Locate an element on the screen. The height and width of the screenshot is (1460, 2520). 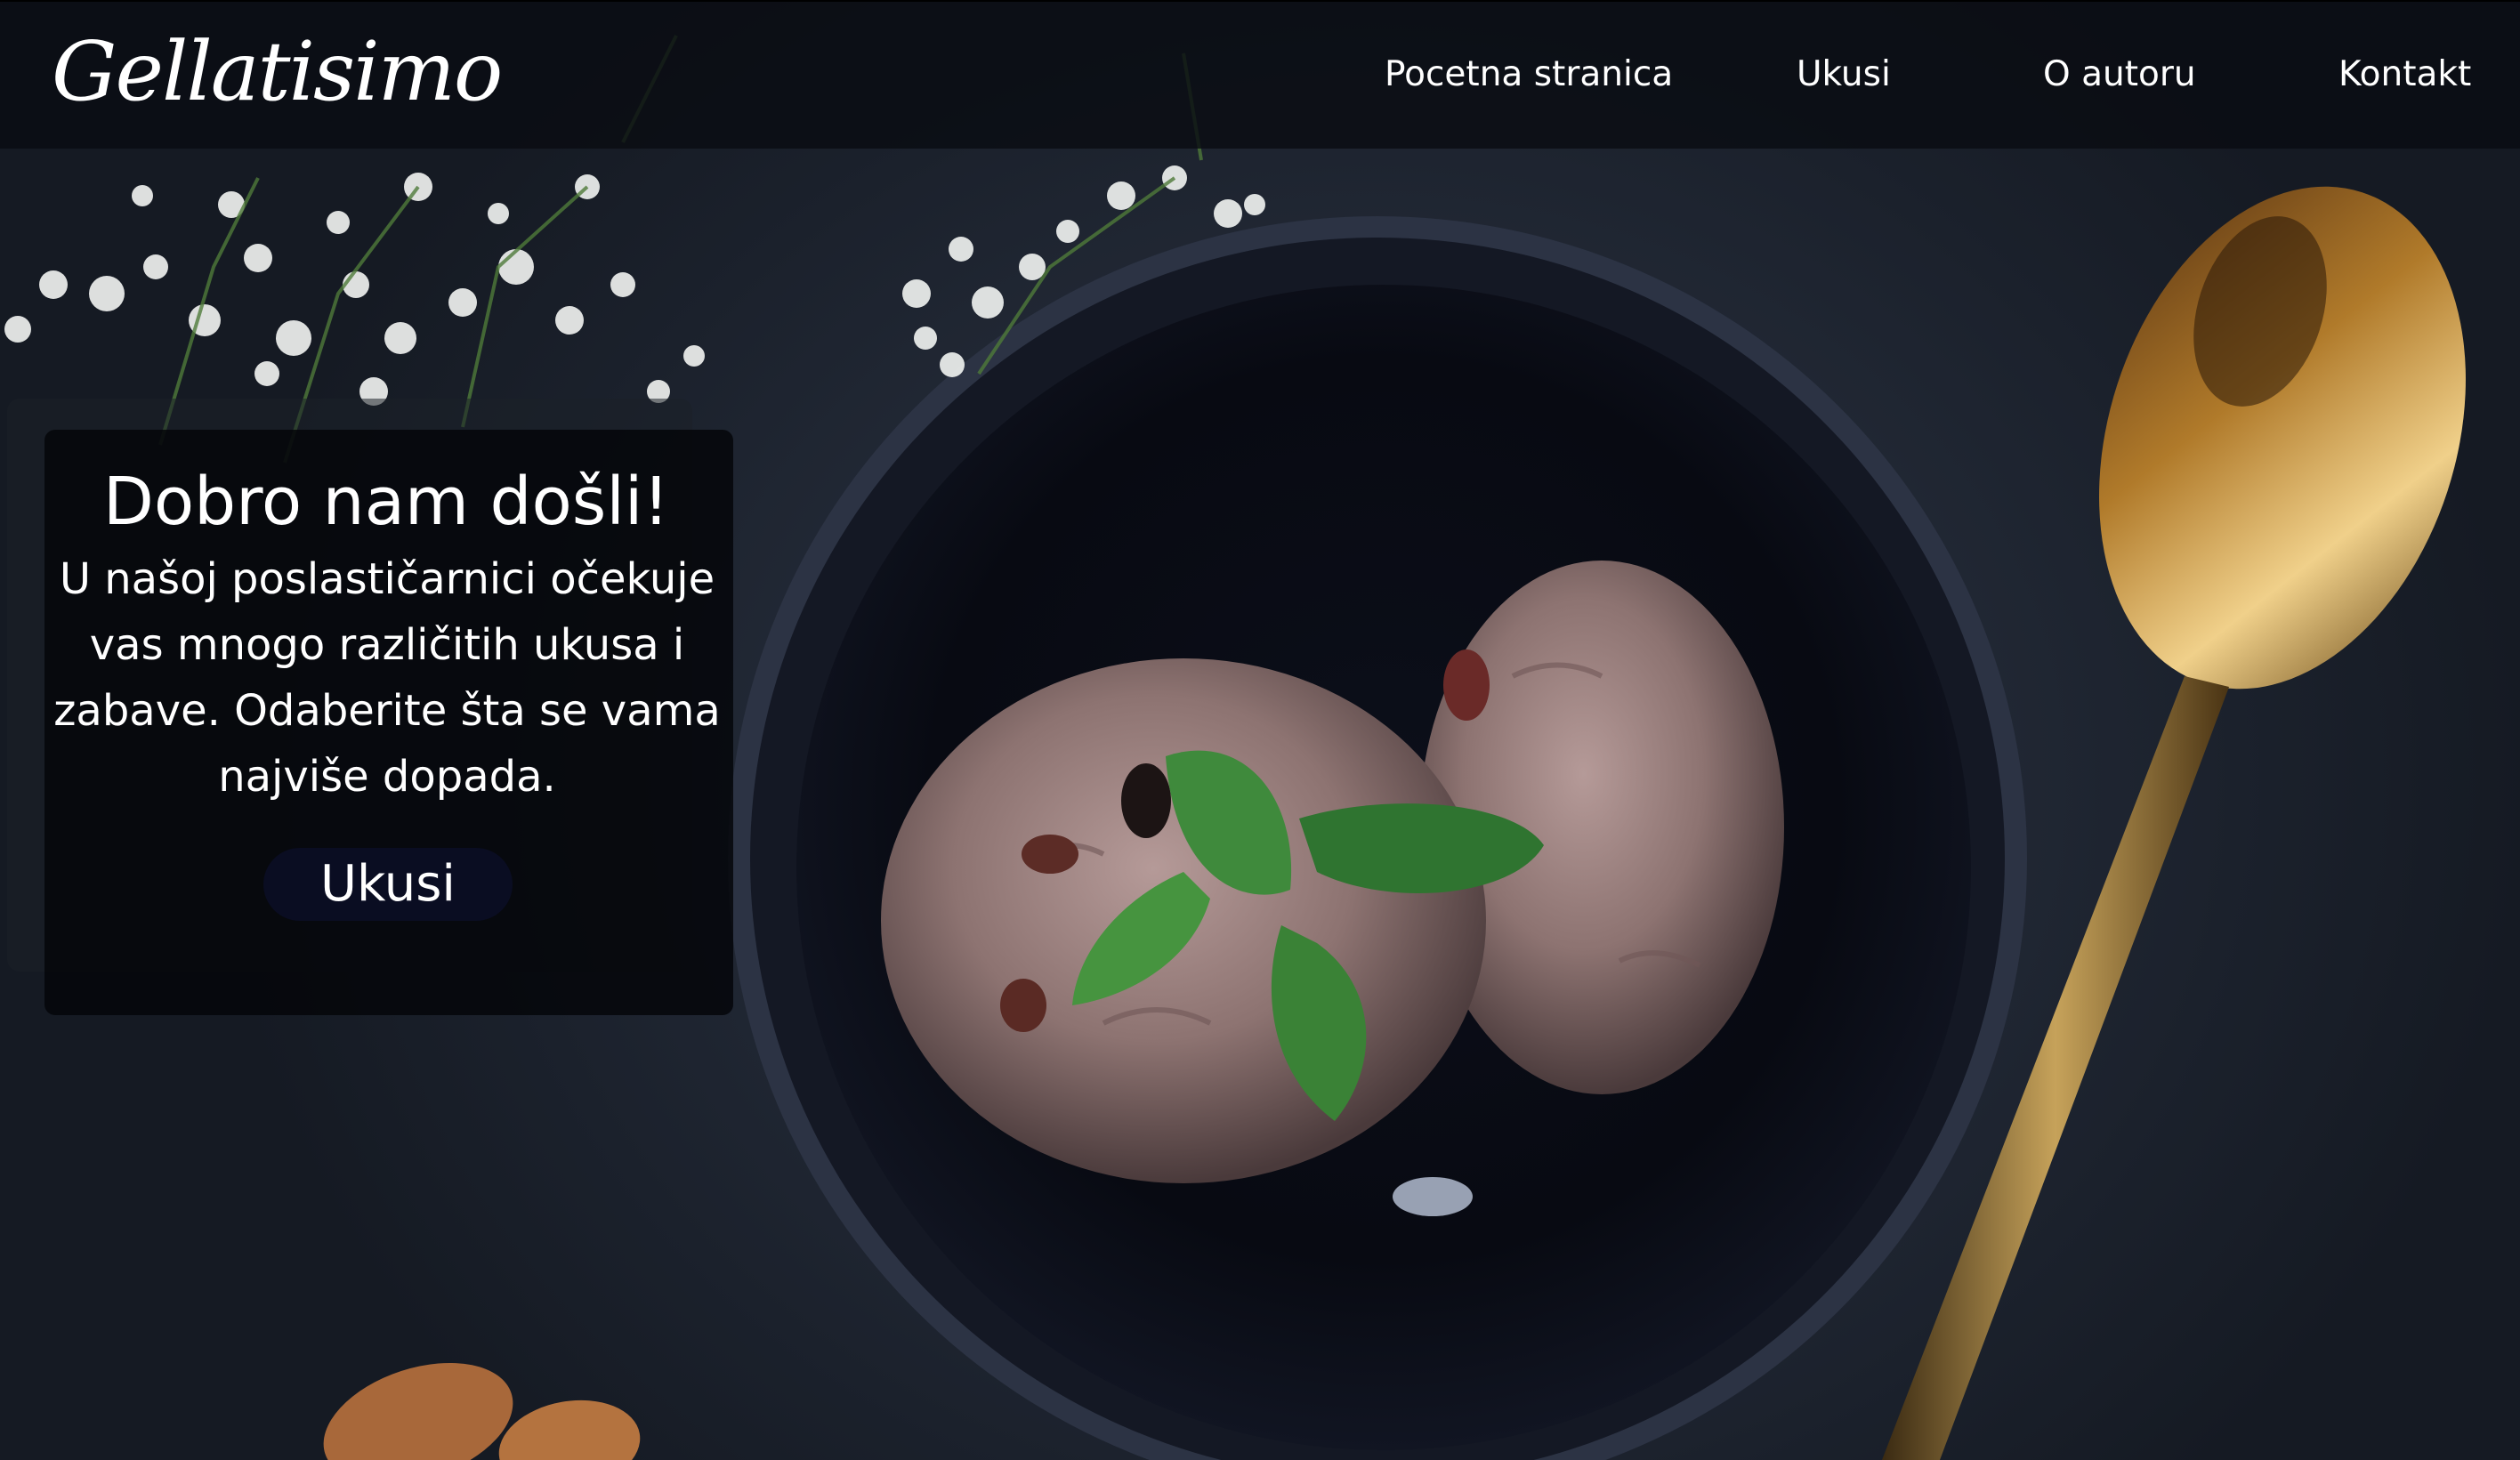
nav-link-pocetna-stranica: Pocetna stranica is located at coordinates (1529, 75).